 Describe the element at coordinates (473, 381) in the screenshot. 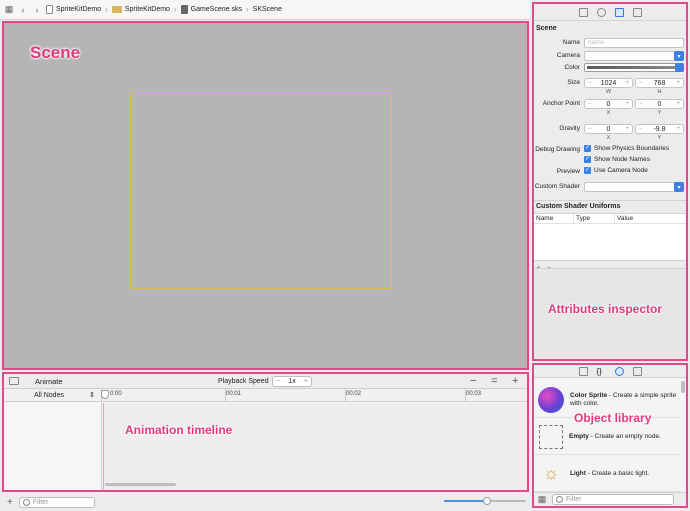

I see `zoom-out-icon: −` at that location.